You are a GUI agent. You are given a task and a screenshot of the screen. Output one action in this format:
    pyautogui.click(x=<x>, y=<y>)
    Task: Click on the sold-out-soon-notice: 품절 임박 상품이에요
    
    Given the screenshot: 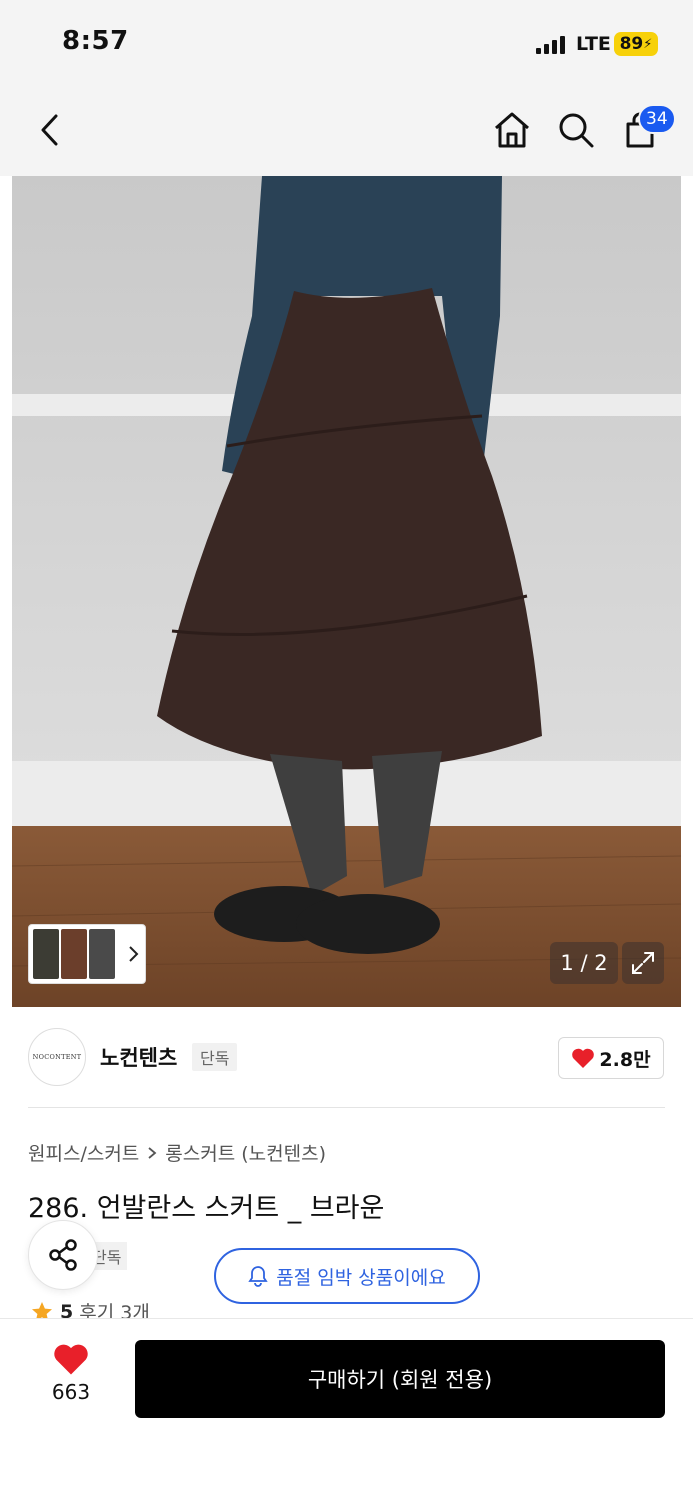 What is the action you would take?
    pyautogui.click(x=347, y=1276)
    